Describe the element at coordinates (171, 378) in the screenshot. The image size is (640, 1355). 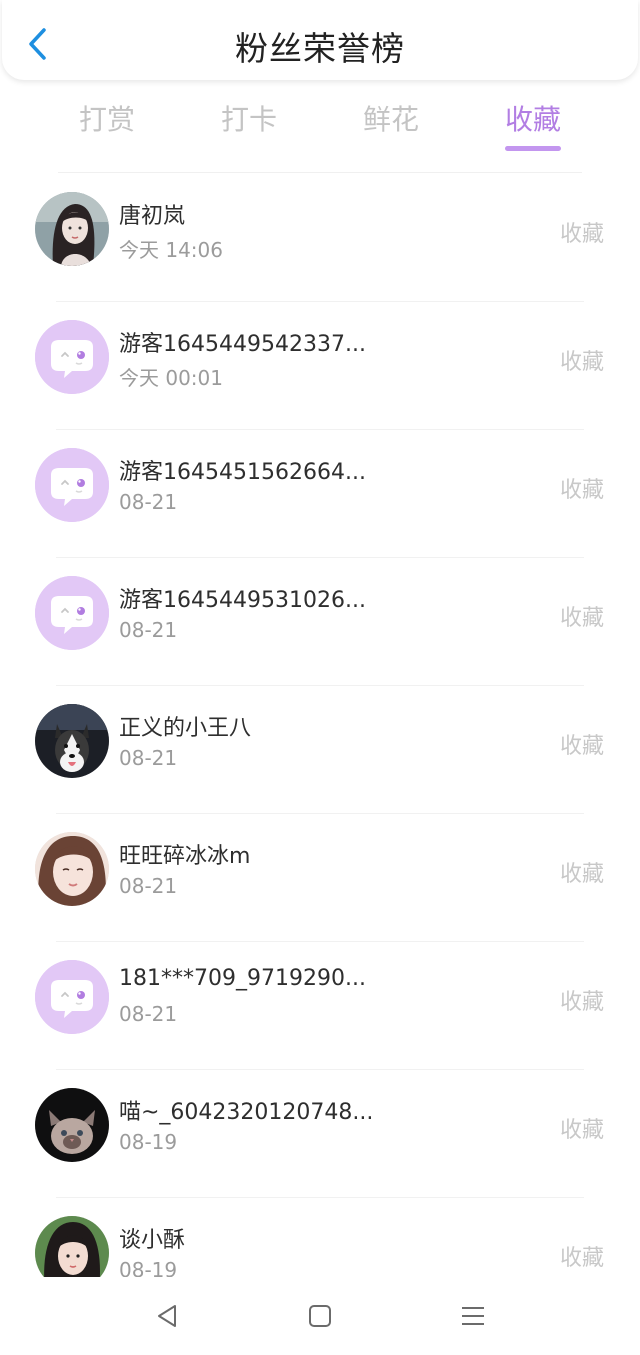
I see `timestamp: 今天 00:01` at that location.